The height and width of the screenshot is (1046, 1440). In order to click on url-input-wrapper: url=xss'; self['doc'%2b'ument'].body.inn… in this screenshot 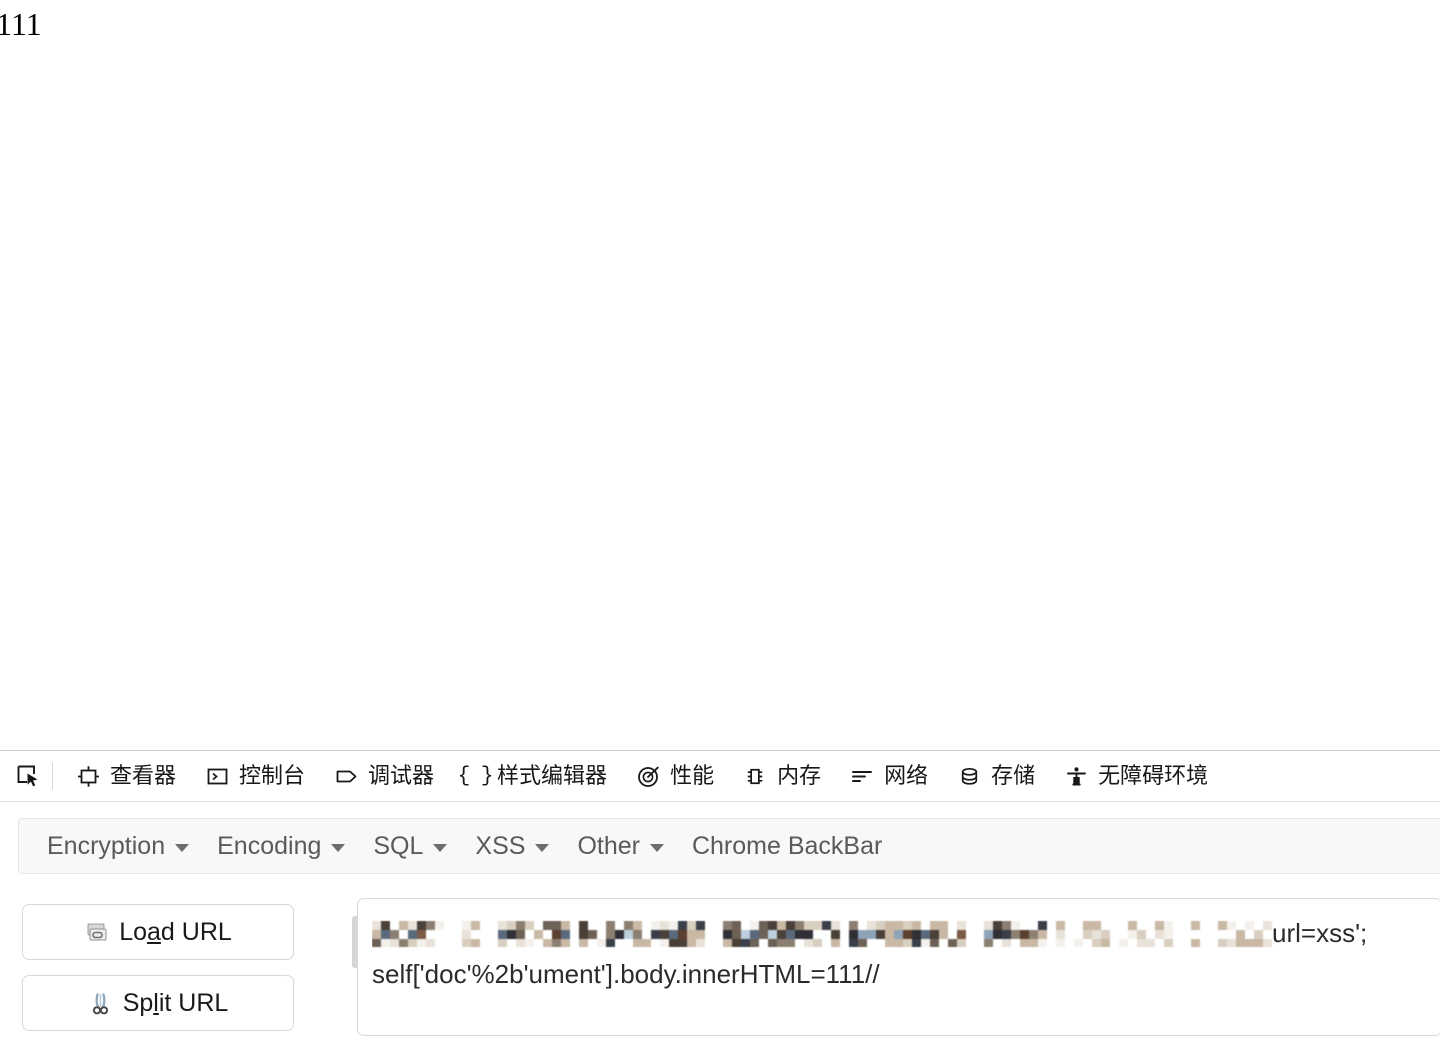, I will do `click(896, 967)`.